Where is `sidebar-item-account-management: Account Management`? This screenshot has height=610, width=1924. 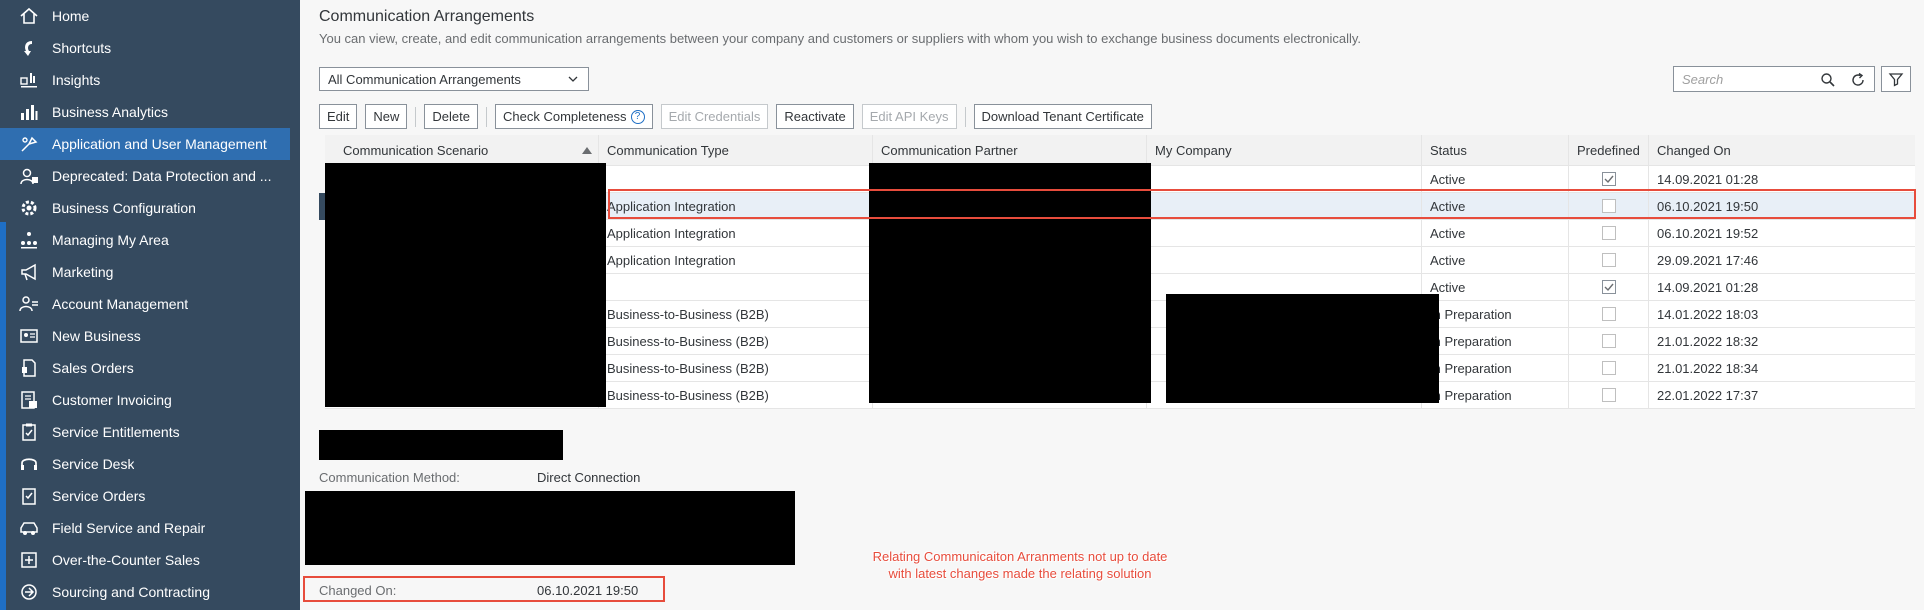
sidebar-item-account-management: Account Management is located at coordinates (145, 304).